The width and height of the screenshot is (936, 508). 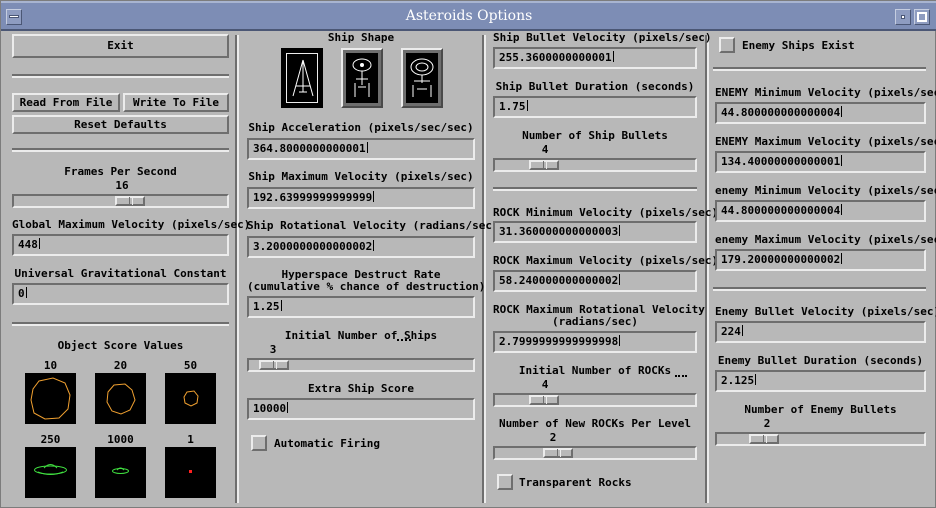 What do you see at coordinates (602, 37) in the screenshot?
I see `ship-bullet-velocity-label: Ship Bullet Velocity (pixels/sec)` at bounding box center [602, 37].